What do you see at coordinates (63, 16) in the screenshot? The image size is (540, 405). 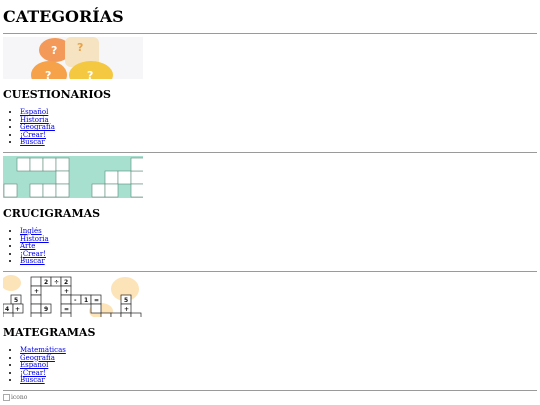 I see `page-title: CATEGORÍAS` at bounding box center [63, 16].